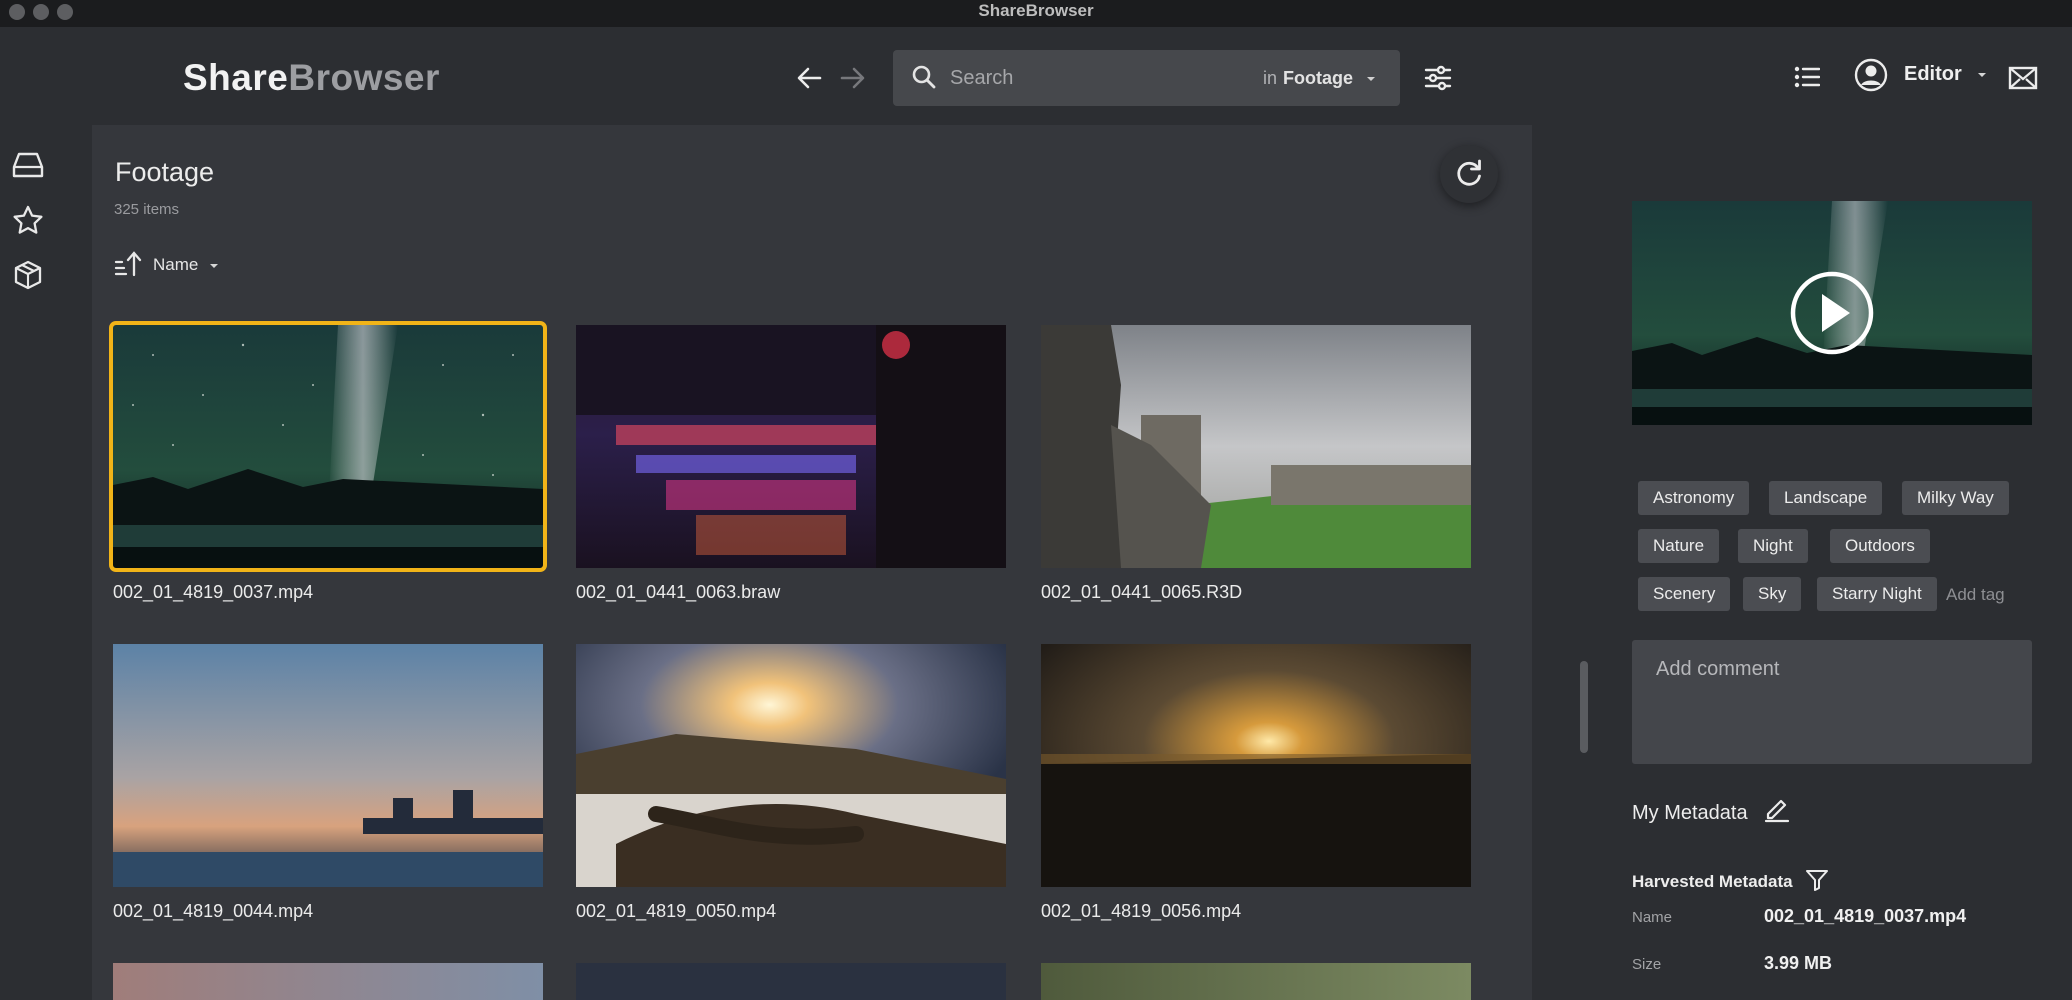 Image resolution: width=2072 pixels, height=1000 pixels. I want to click on asset-tile: 002_01_4819_0037.mp4, so click(328, 462).